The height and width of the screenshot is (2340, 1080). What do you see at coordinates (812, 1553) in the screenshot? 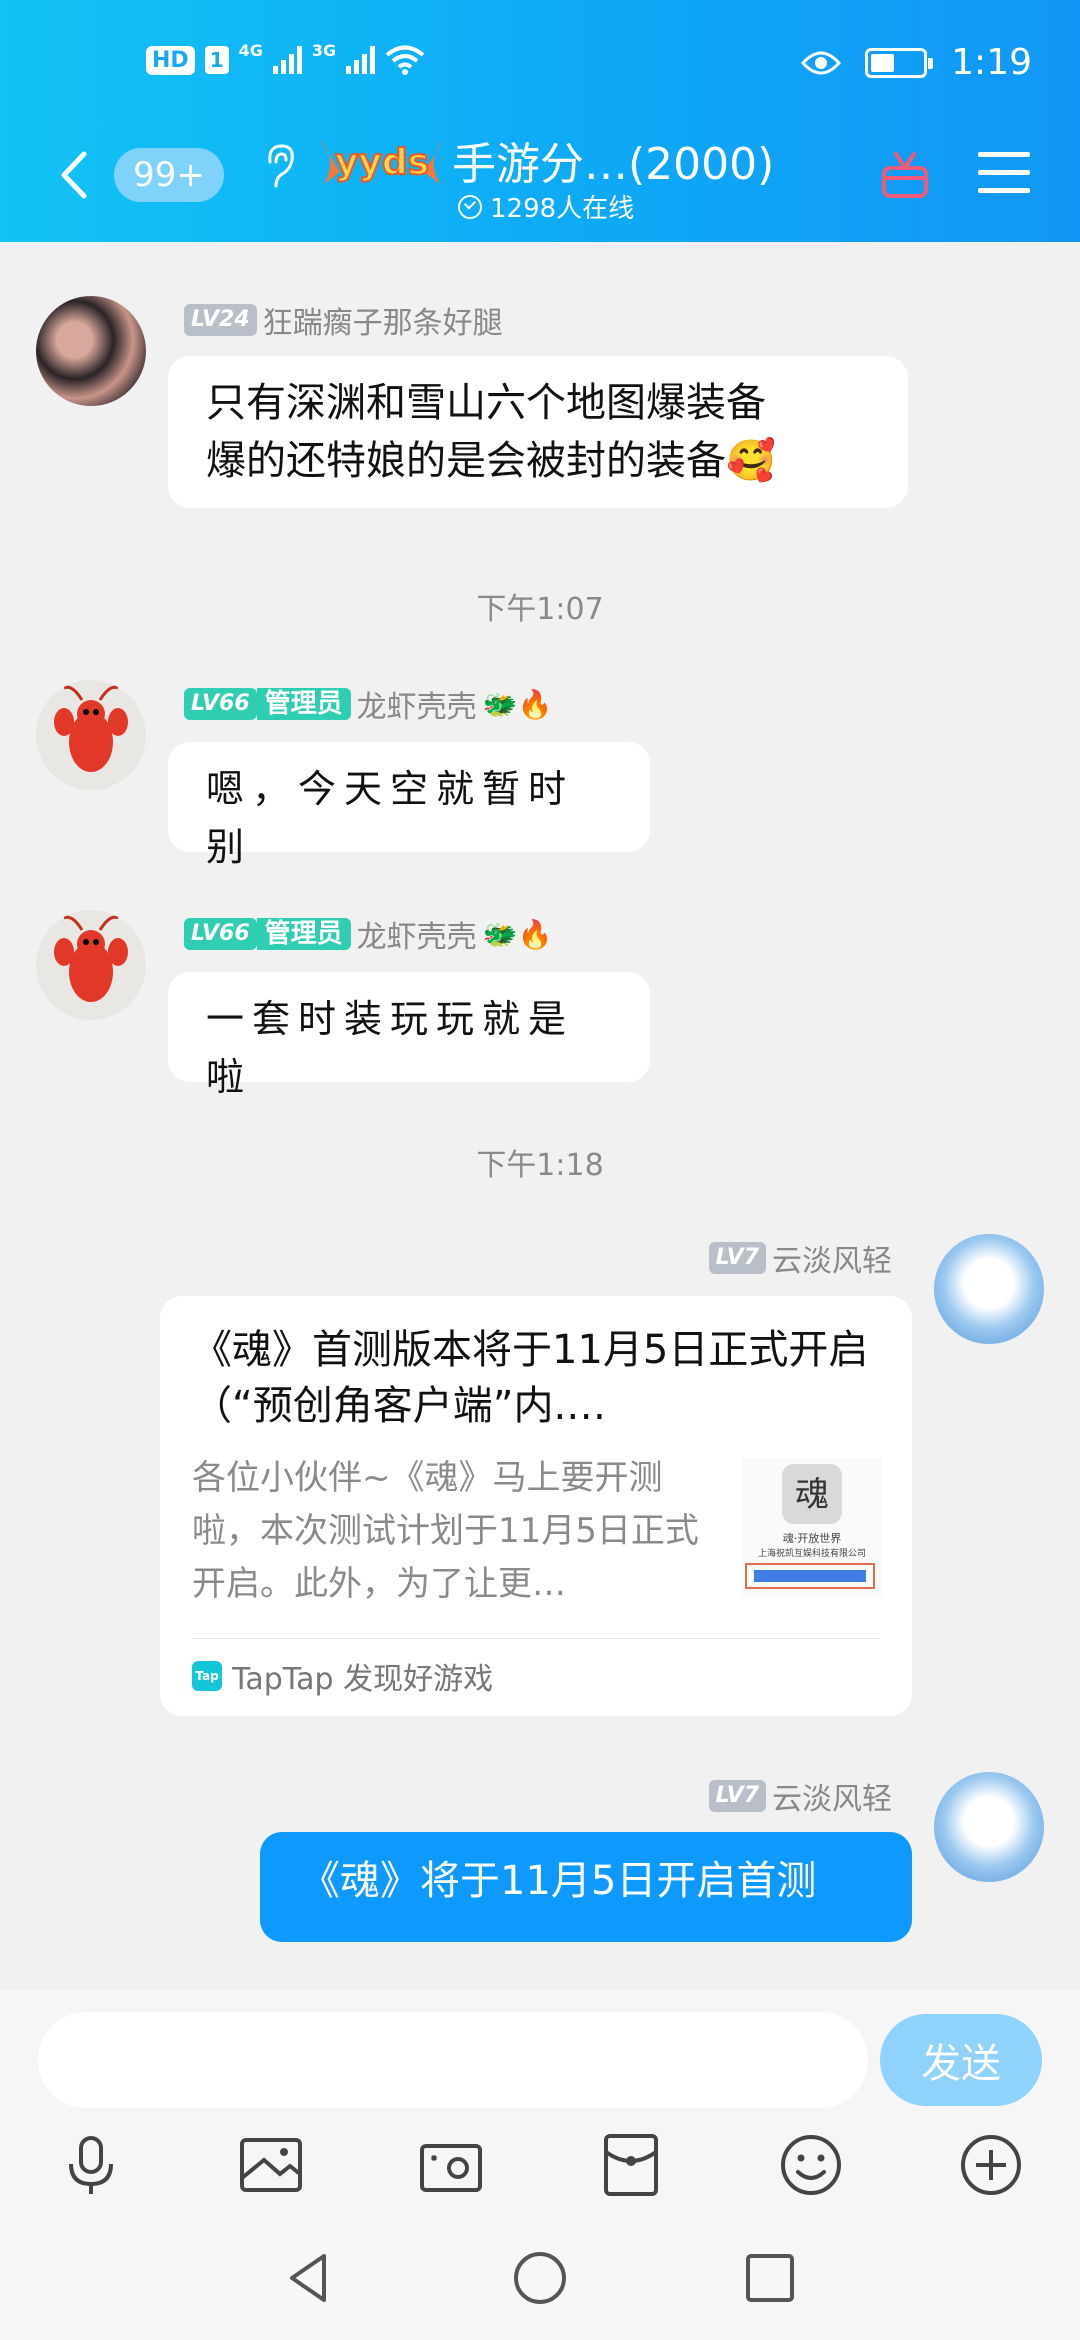
I see `thumb-company: 上海祝凯互娱科技有限公司` at bounding box center [812, 1553].